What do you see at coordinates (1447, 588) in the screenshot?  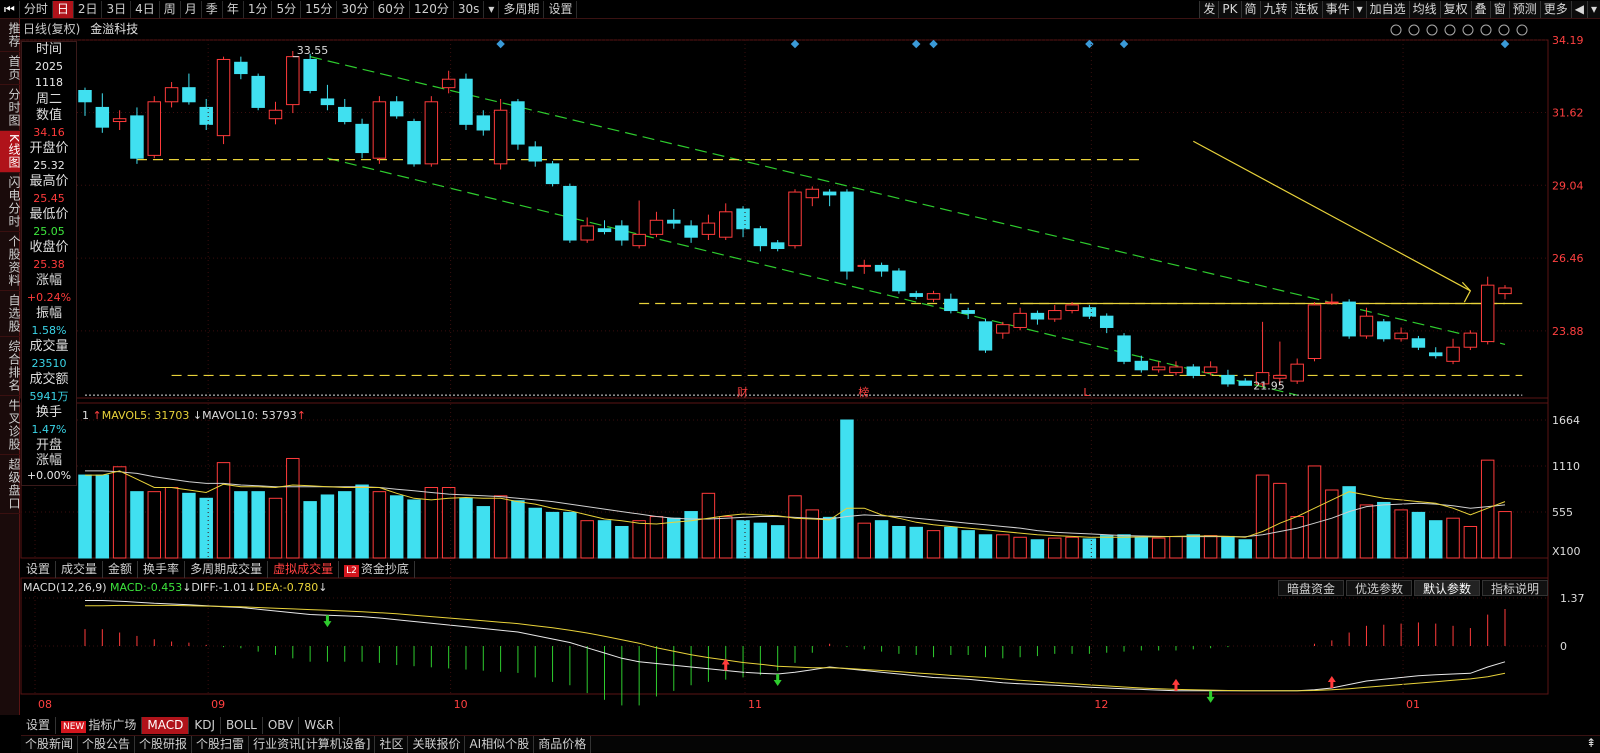 I see `macd-option-button: 默认参数` at bounding box center [1447, 588].